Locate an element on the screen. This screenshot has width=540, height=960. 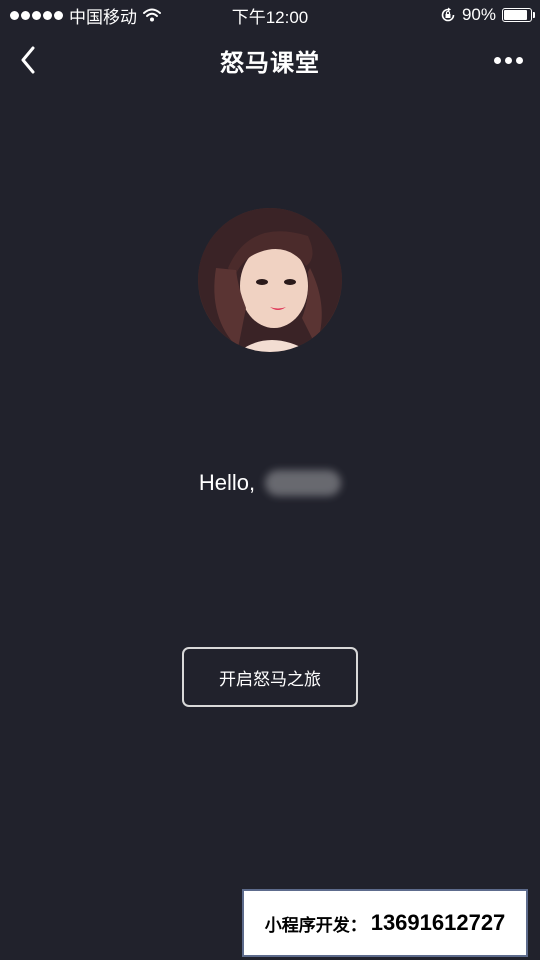
greeting-text: Hello, is located at coordinates (227, 482).